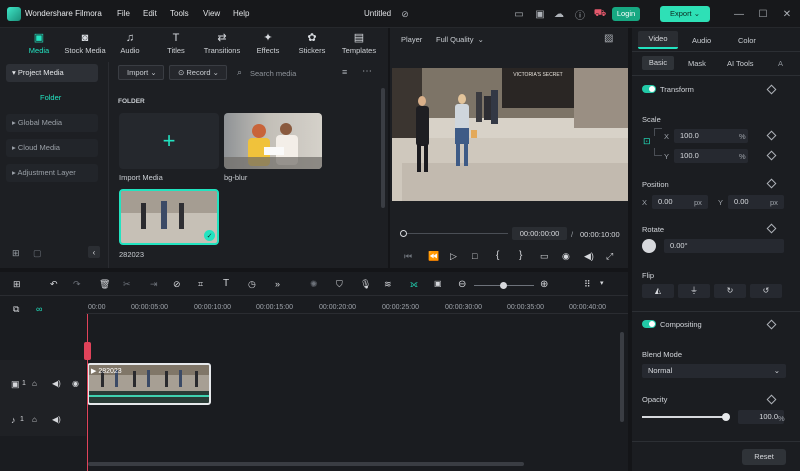 The width and height of the screenshot is (800, 471). What do you see at coordinates (277, 284) in the screenshot?
I see `more-tools-icon: »` at bounding box center [277, 284].